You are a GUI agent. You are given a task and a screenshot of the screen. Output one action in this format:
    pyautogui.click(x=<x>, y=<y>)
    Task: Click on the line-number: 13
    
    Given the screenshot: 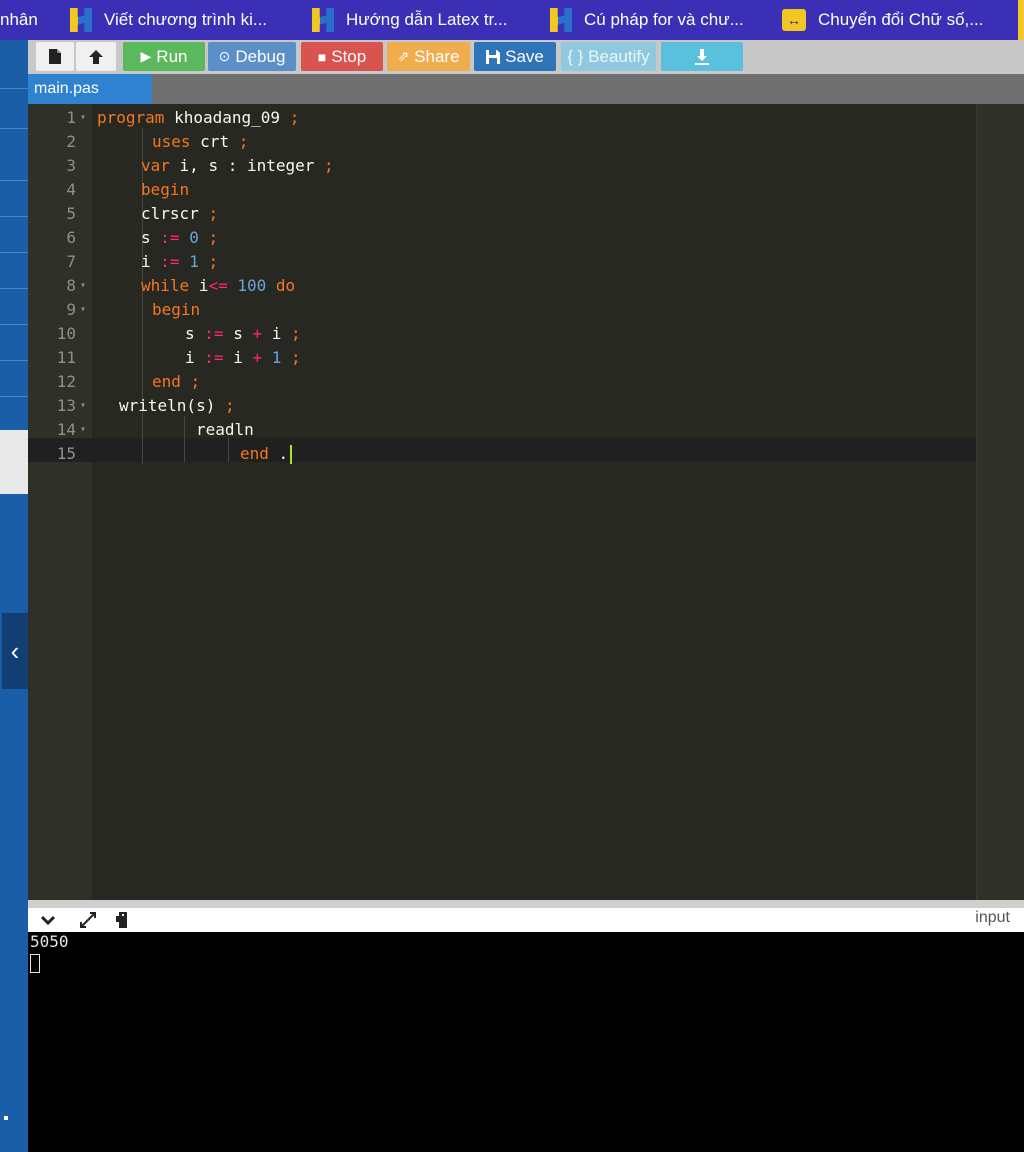 What is the action you would take?
    pyautogui.click(x=66, y=405)
    